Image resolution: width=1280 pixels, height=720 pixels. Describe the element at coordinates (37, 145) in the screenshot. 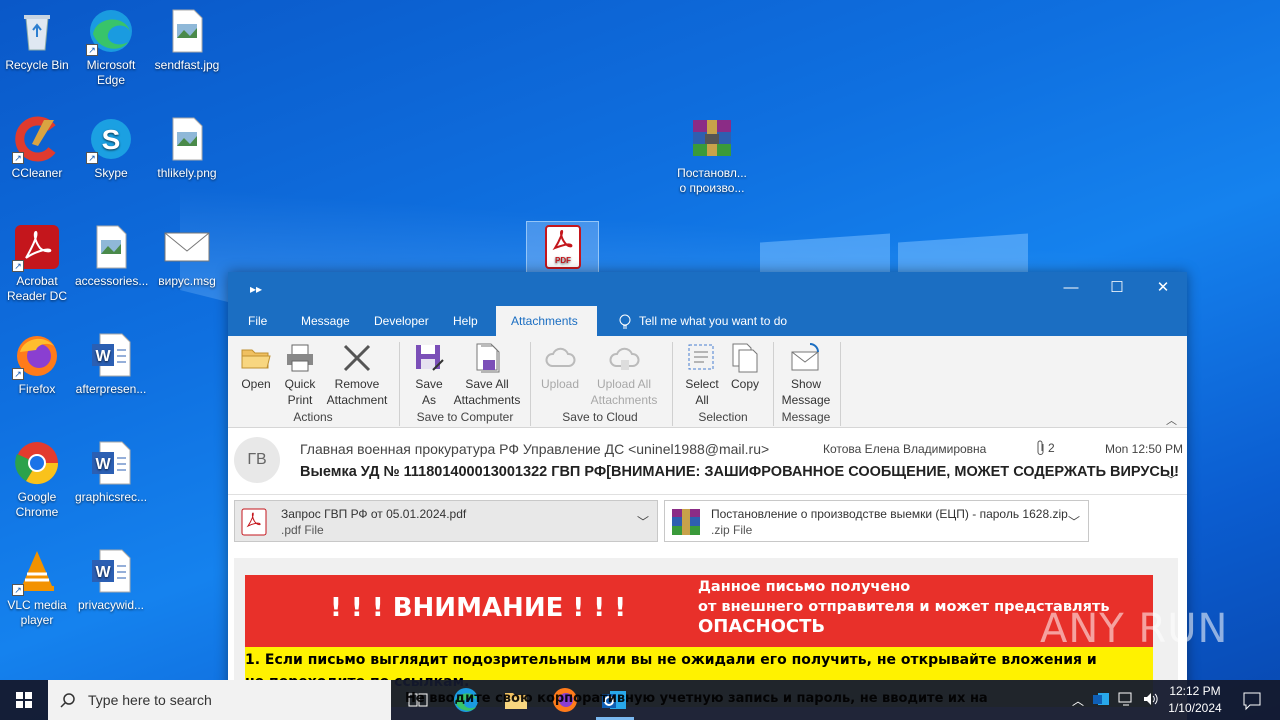

I see `desktop-icon-ccleaner: ↗ CCleaner` at that location.